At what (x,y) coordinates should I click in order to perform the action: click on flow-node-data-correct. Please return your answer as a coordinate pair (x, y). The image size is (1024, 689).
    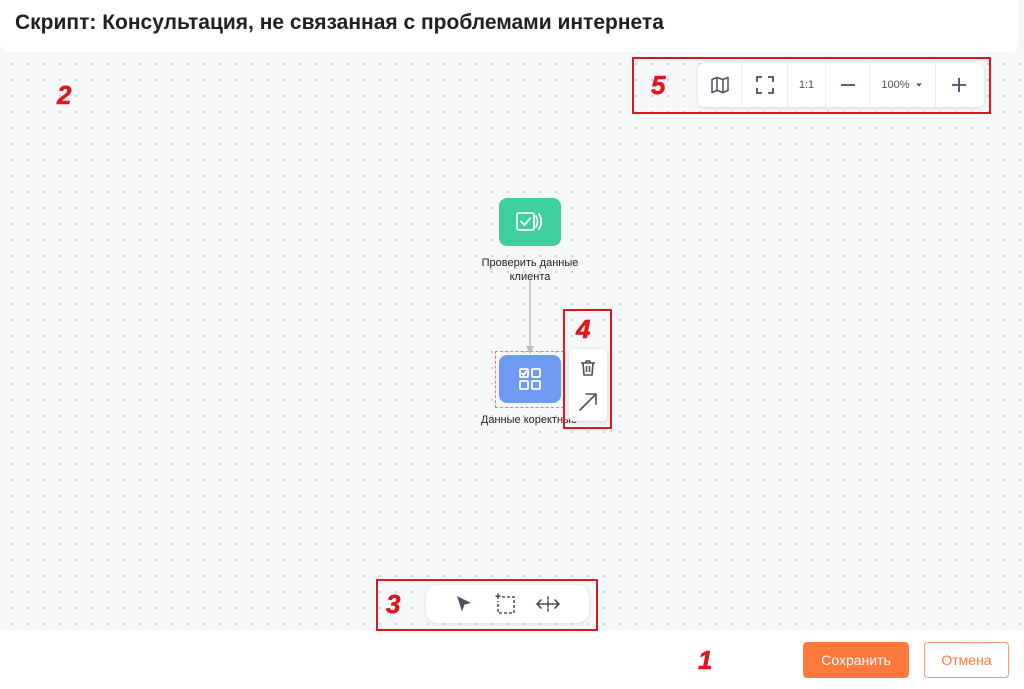
    Looking at the image, I should click on (530, 379).